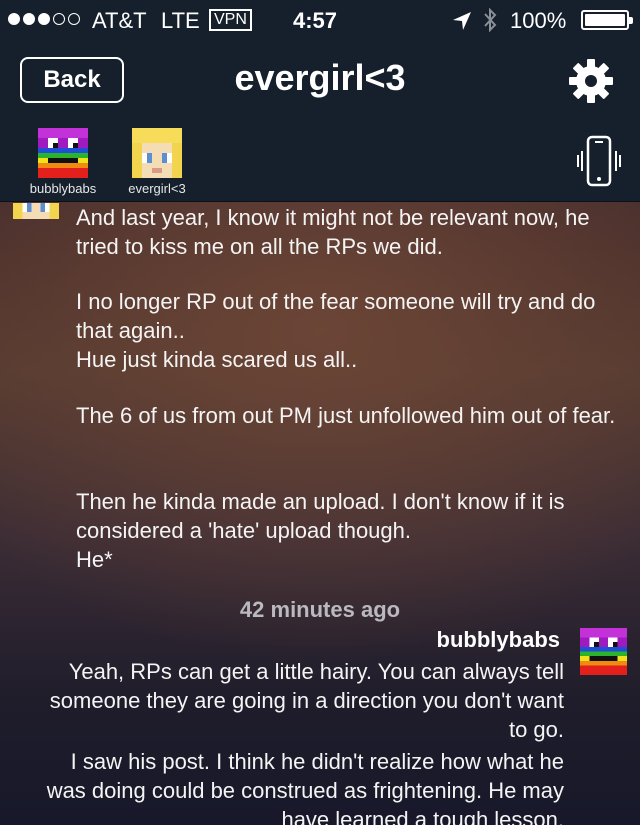 The width and height of the screenshot is (640, 825). What do you see at coordinates (462, 21) in the screenshot?
I see `location-arrow-icon` at bounding box center [462, 21].